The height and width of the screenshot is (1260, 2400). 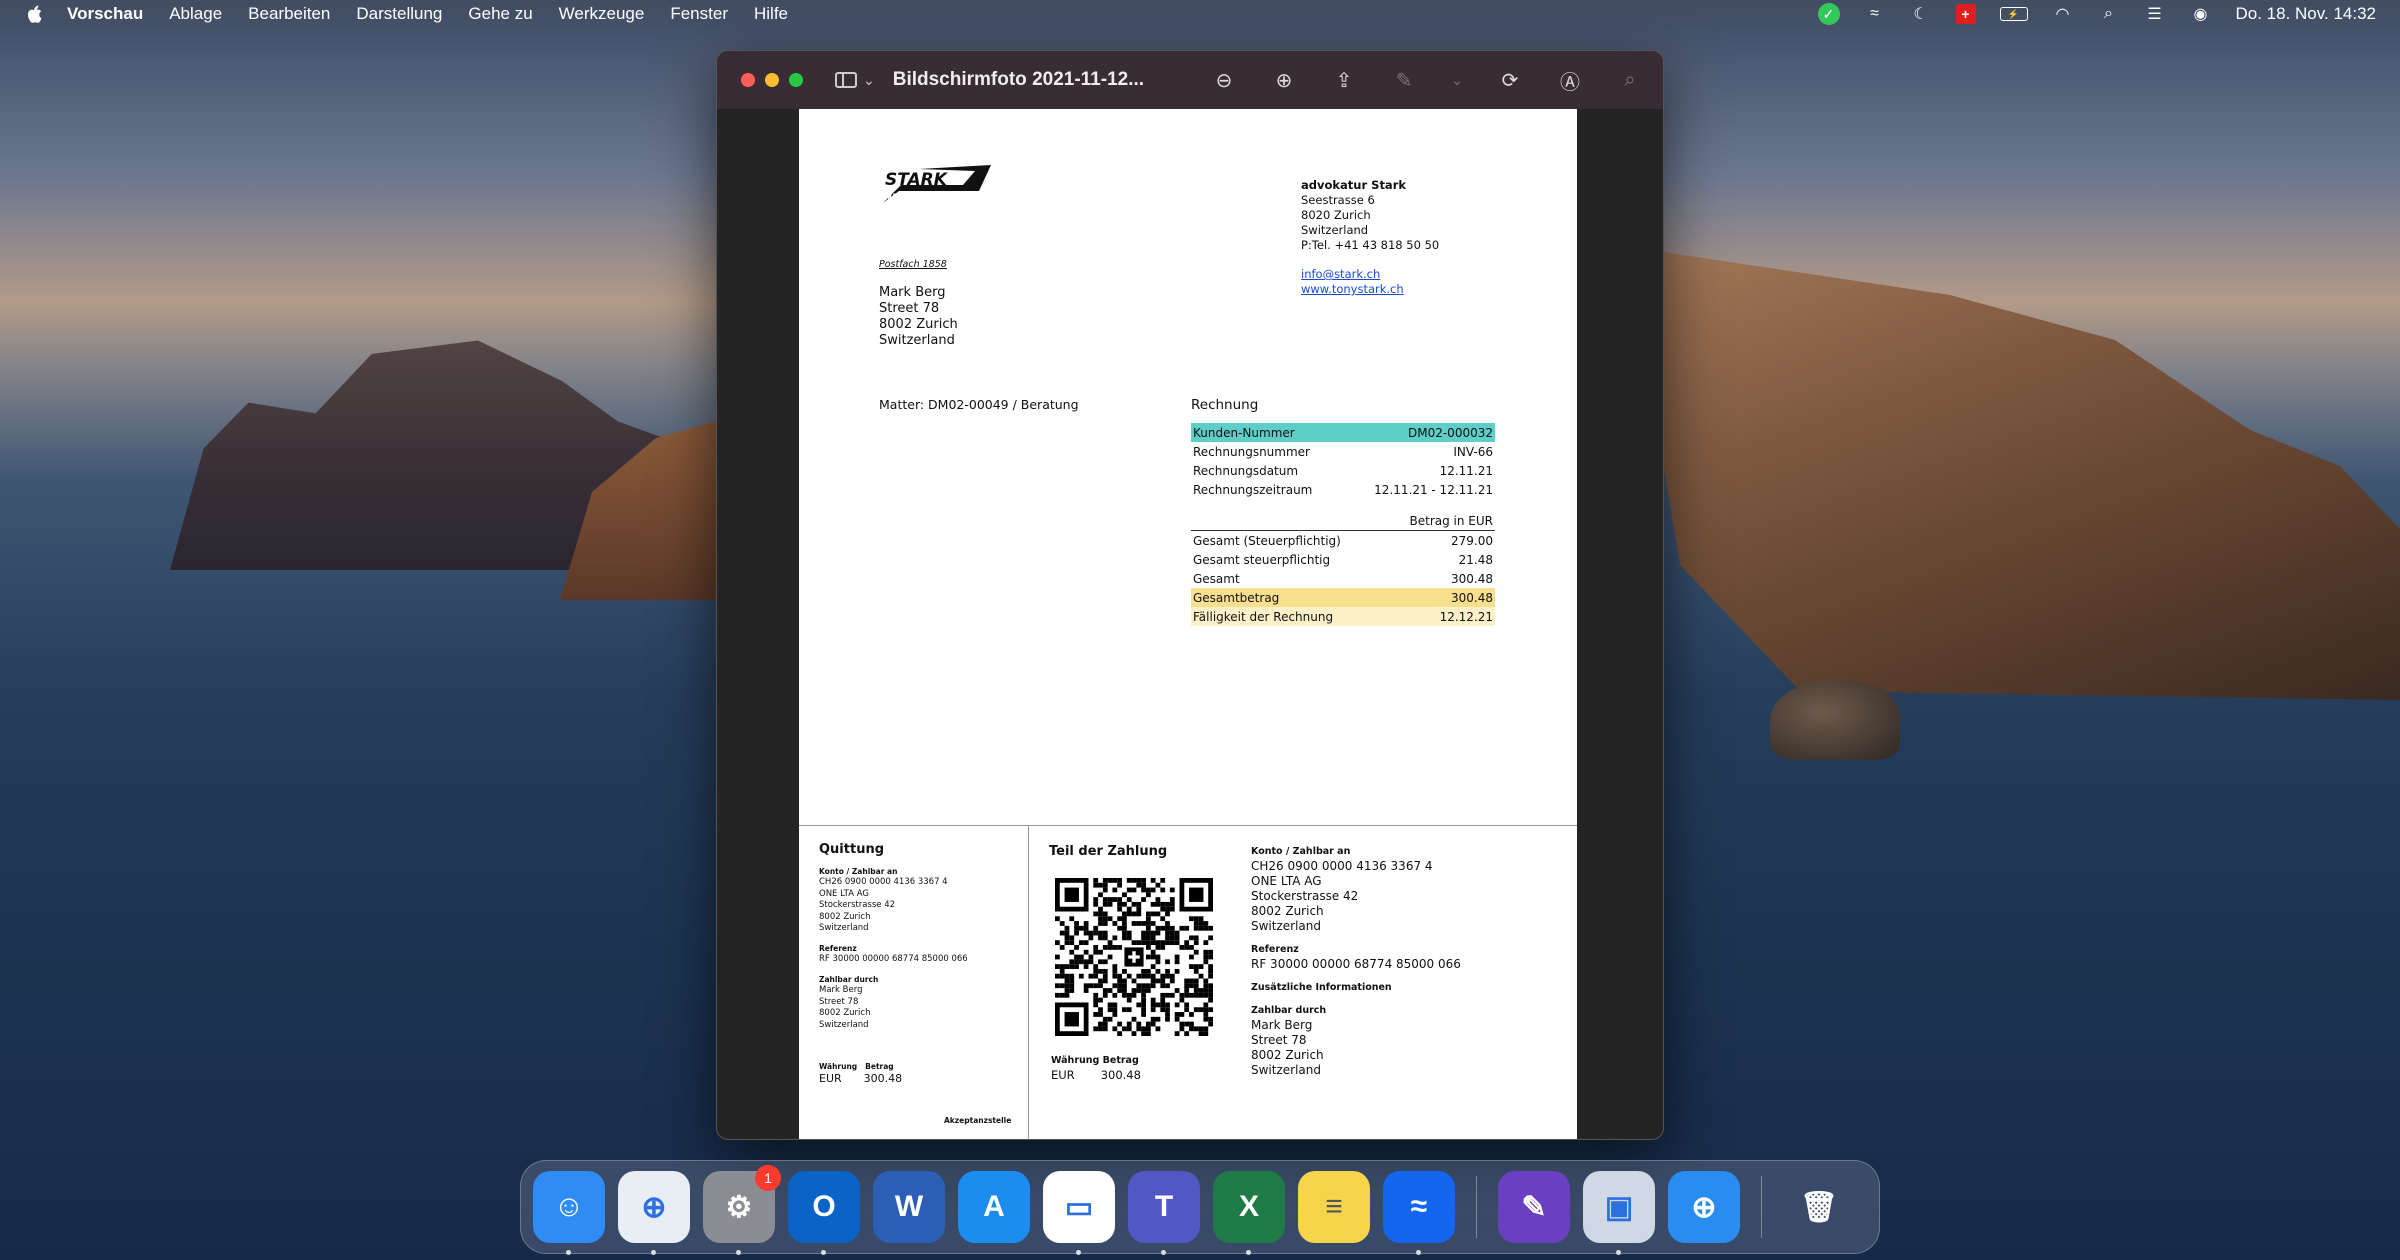 What do you see at coordinates (845, 1013) in the screenshot?
I see `receipt-payer-city: 8002 Zurich` at bounding box center [845, 1013].